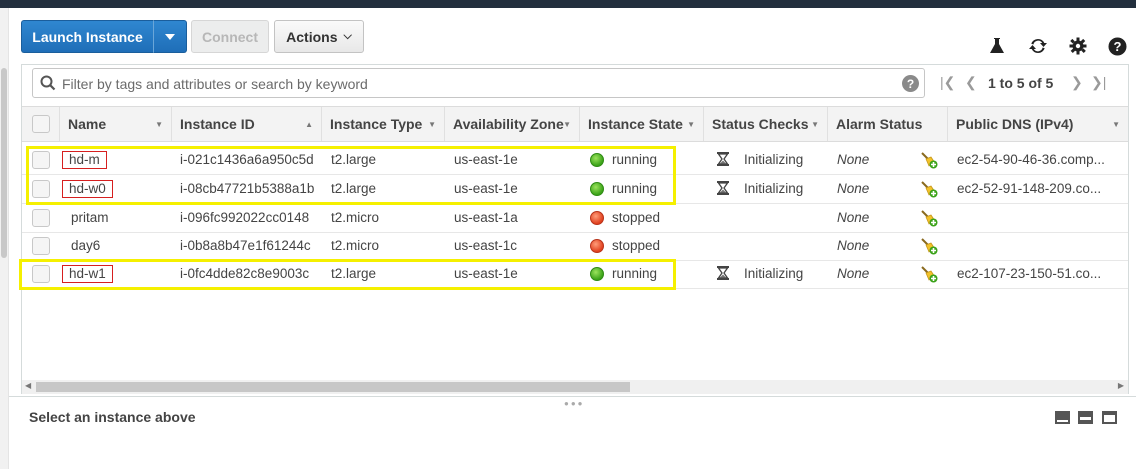 The image size is (1136, 469). Describe the element at coordinates (116, 124) in the screenshot. I see `column-header-name: Name ▼` at that location.